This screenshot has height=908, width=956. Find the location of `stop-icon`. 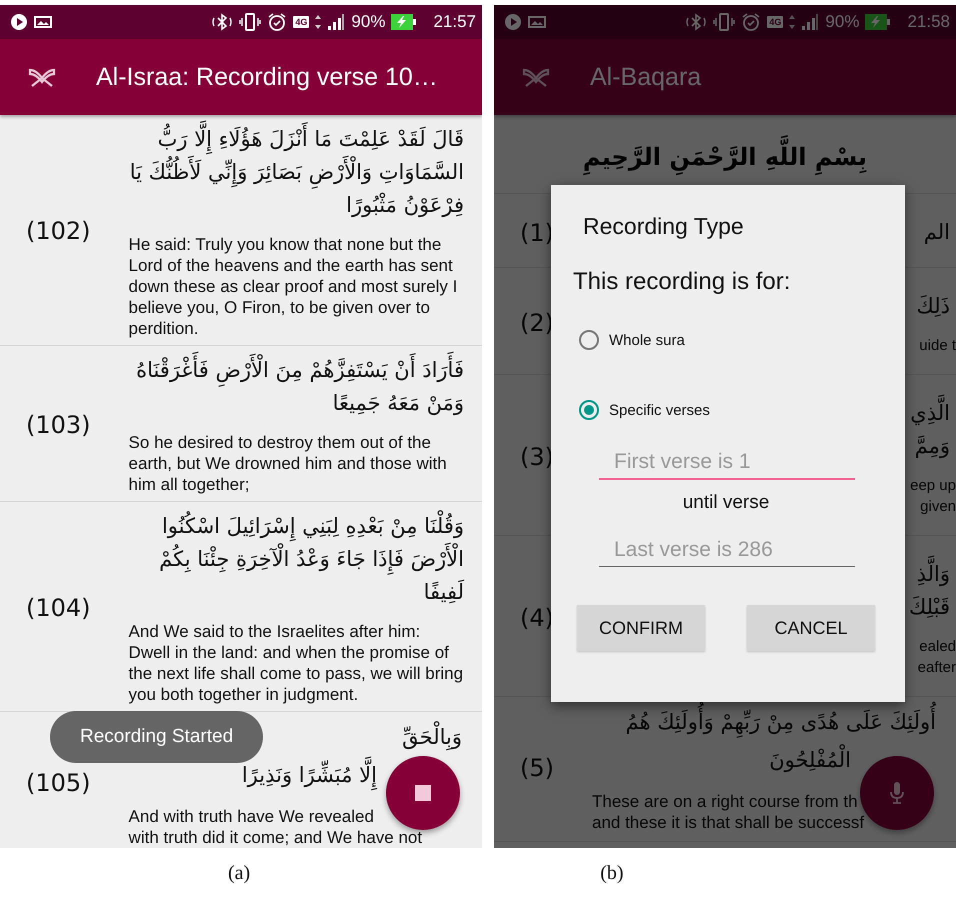

stop-icon is located at coordinates (423, 793).